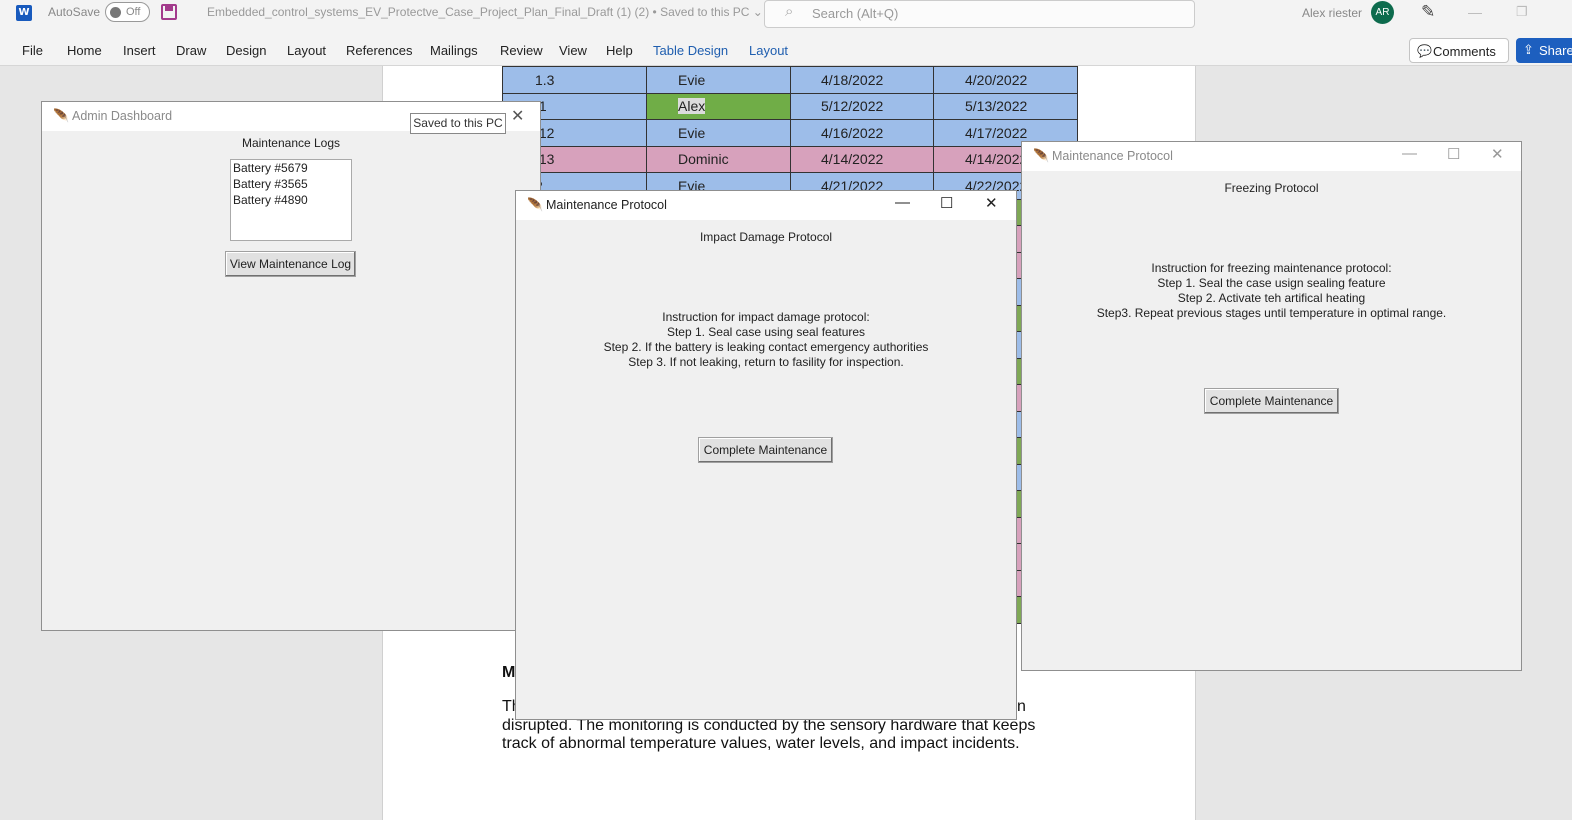 The width and height of the screenshot is (1572, 820). Describe the element at coordinates (84, 50) in the screenshot. I see `menu-home: Home` at that location.